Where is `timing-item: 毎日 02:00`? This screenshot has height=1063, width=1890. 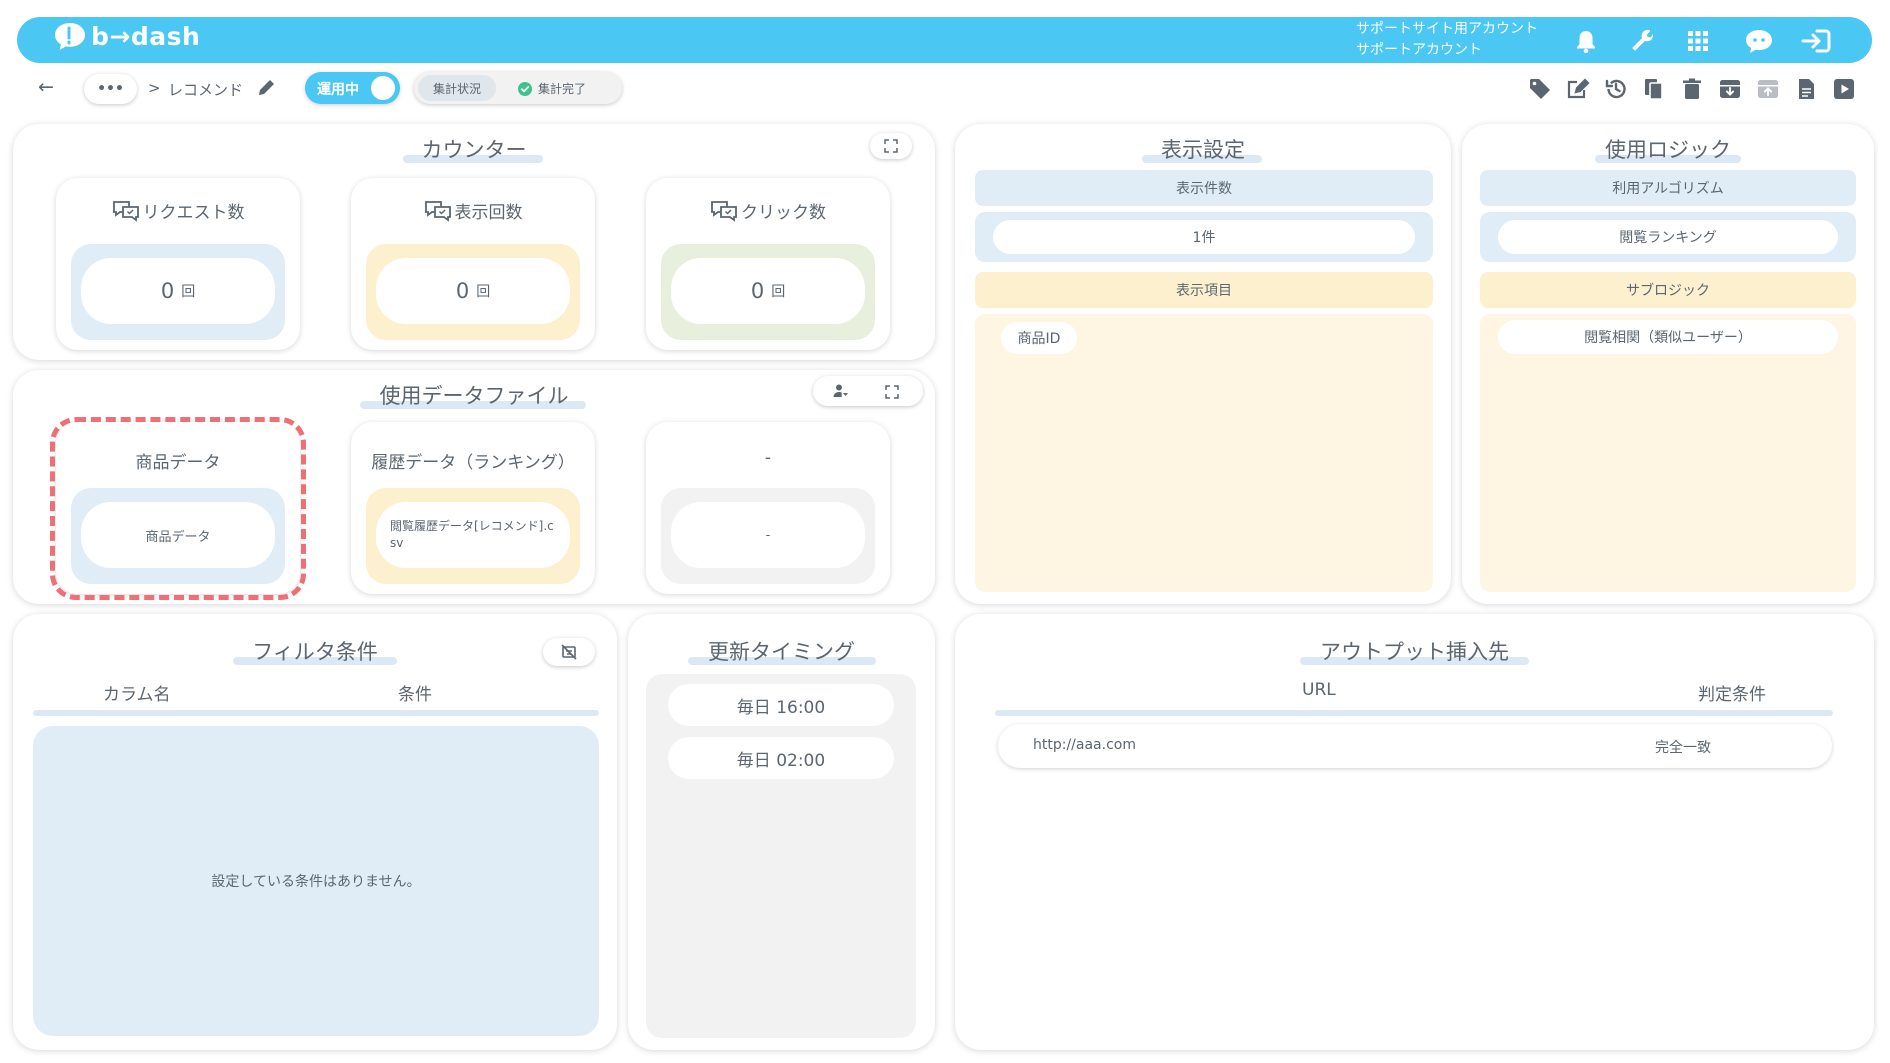
timing-item: 毎日 02:00 is located at coordinates (781, 758).